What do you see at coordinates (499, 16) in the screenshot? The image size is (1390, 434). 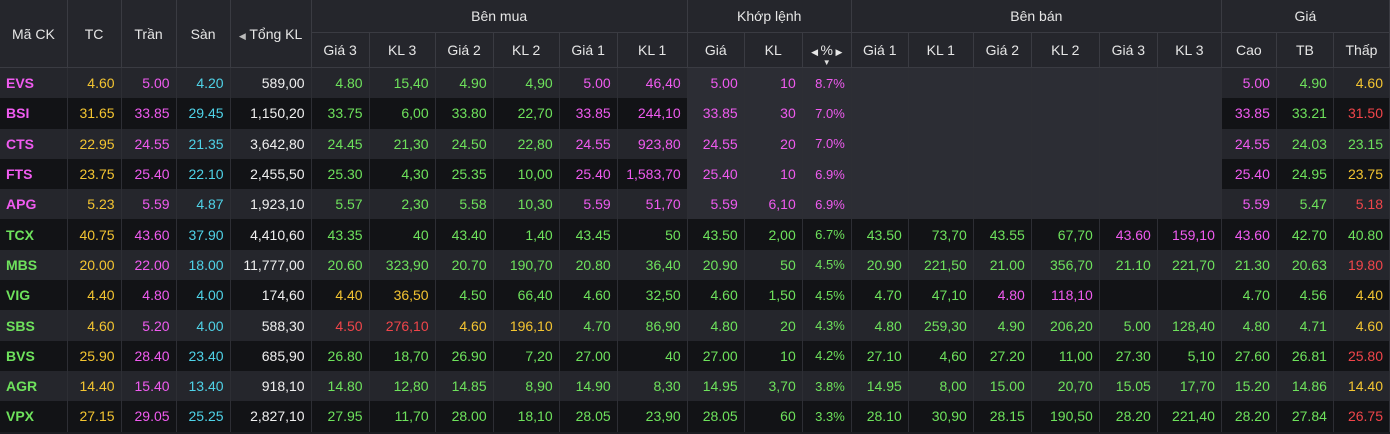 I see `group-buy: Bên mua` at bounding box center [499, 16].